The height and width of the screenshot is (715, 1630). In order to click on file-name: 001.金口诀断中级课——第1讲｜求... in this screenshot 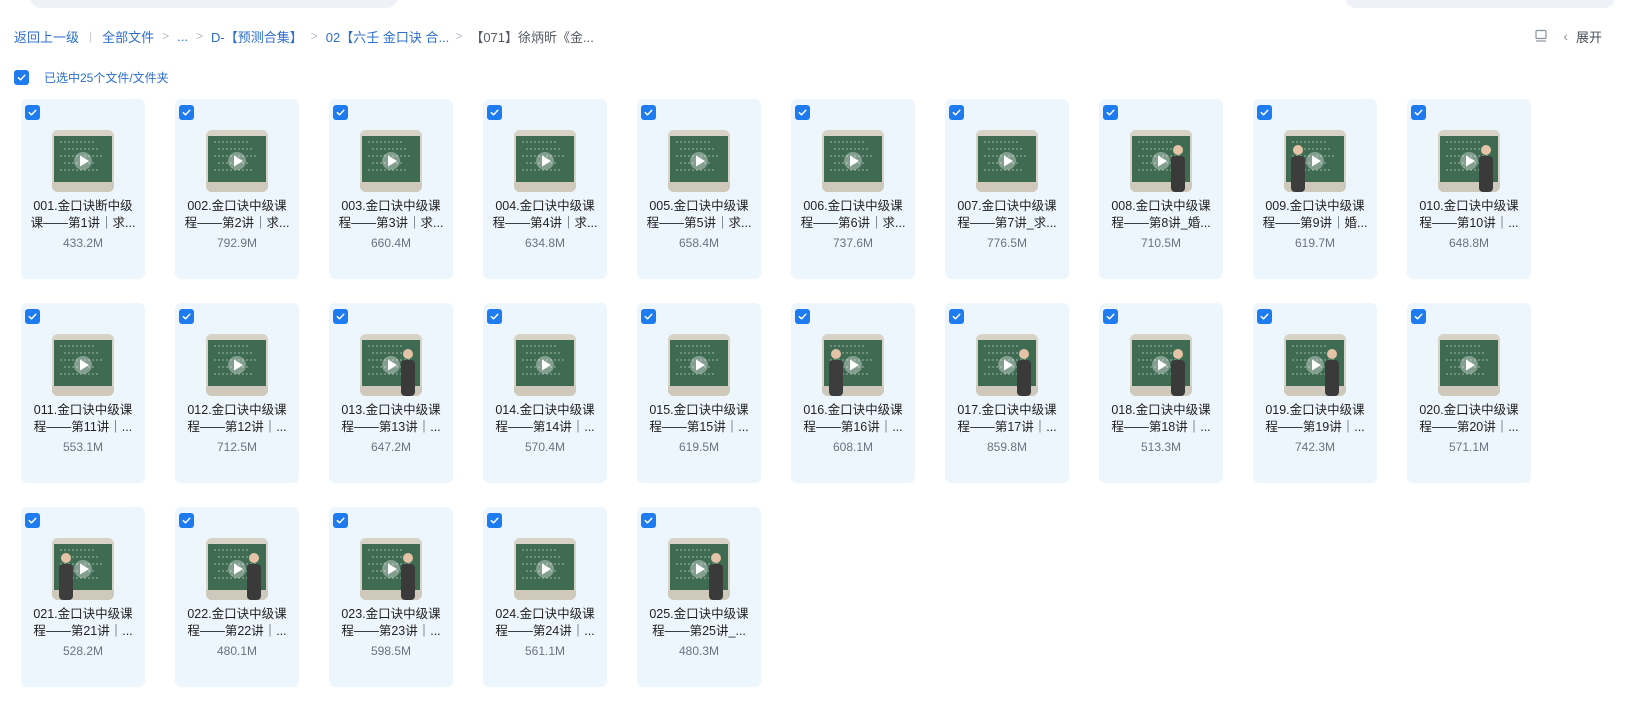, I will do `click(83, 215)`.